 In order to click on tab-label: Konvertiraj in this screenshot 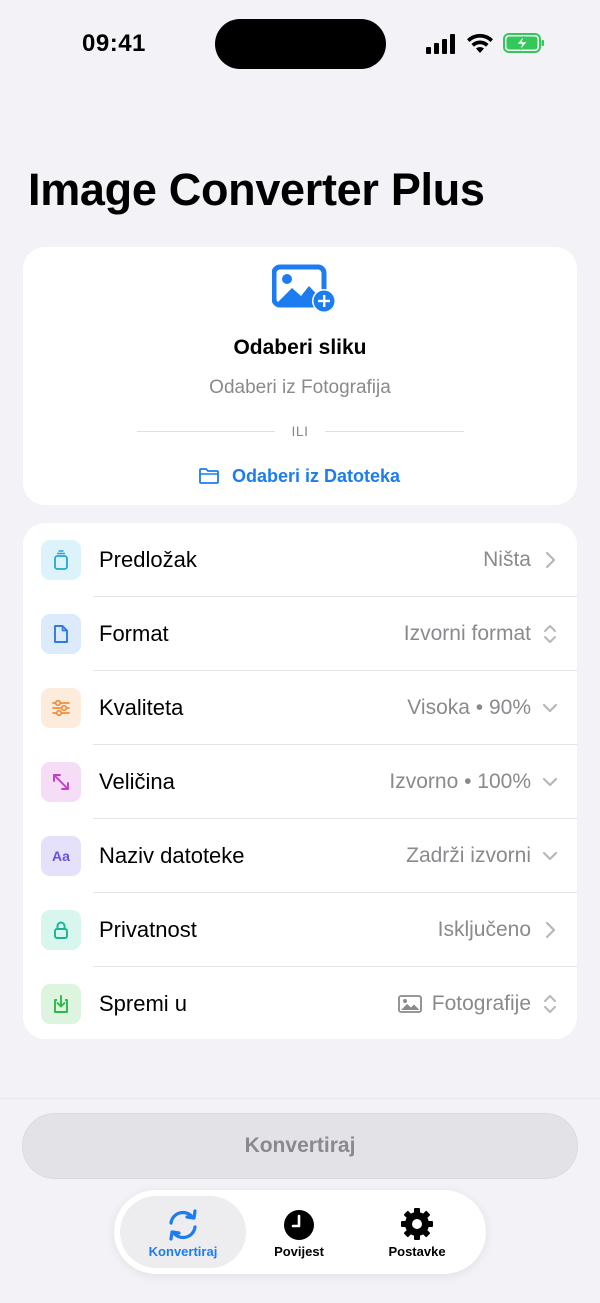, I will do `click(183, 1251)`.